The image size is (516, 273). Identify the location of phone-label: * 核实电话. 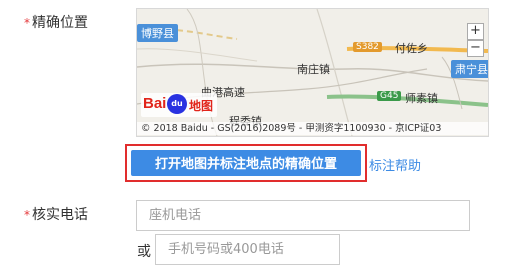
(56, 214).